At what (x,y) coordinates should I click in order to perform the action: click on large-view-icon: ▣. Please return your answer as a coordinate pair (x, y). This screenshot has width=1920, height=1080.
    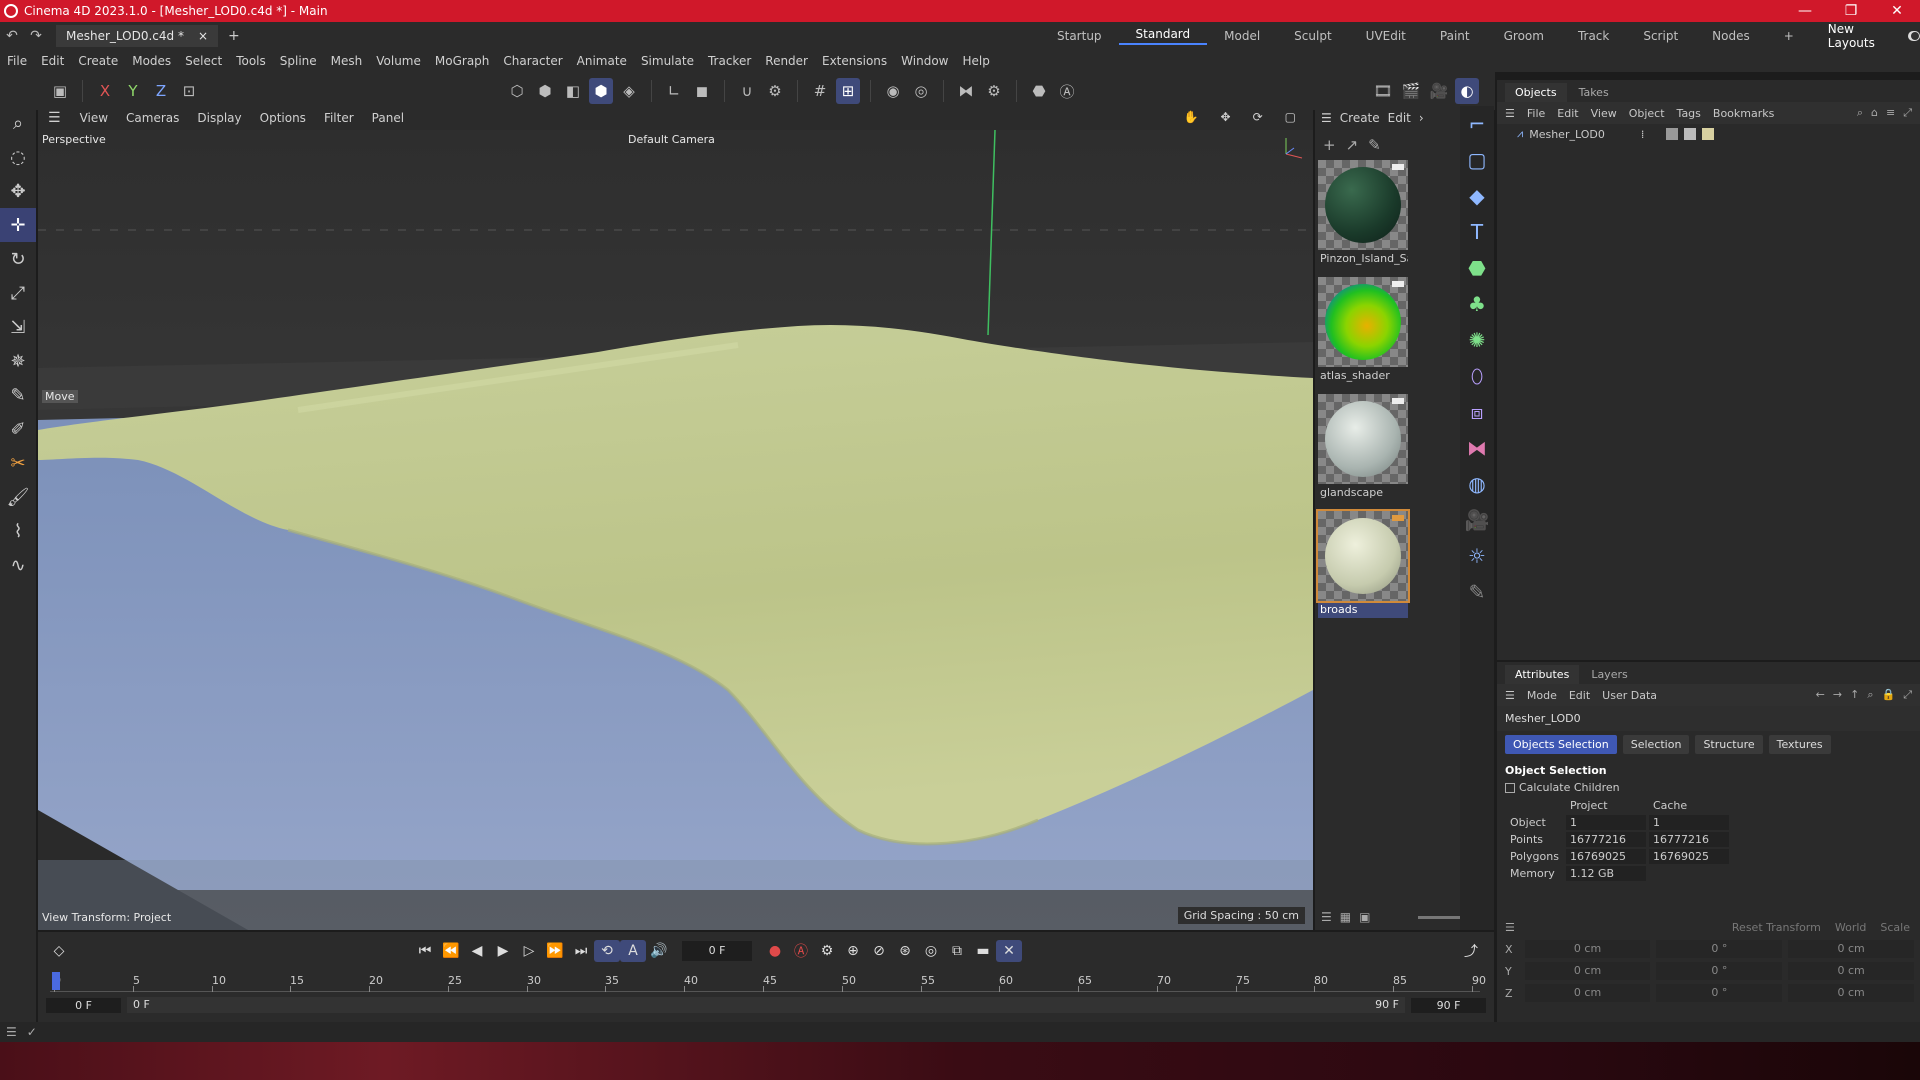
    Looking at the image, I should click on (1364, 917).